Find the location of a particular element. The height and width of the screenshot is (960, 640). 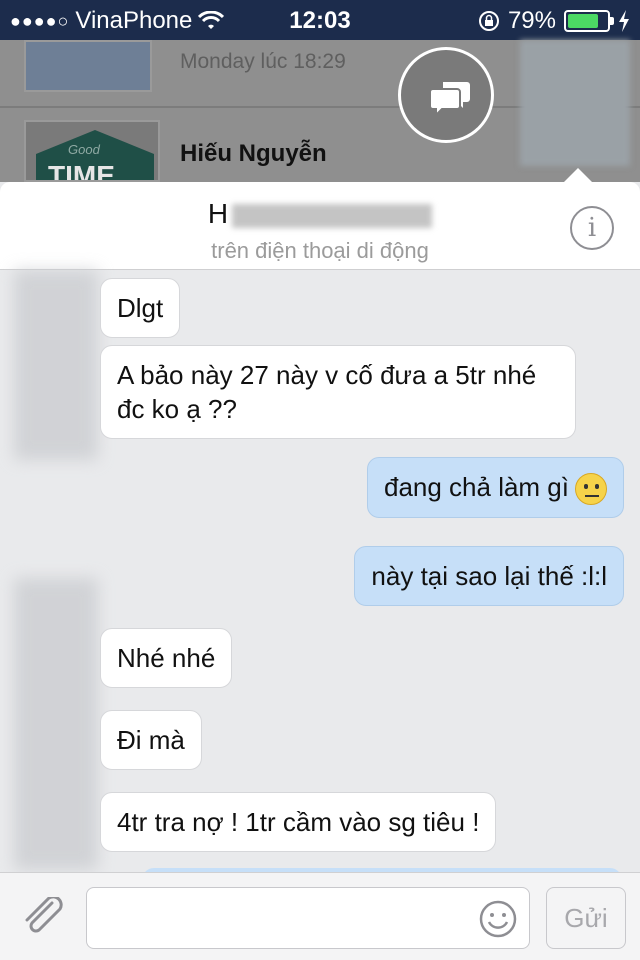

smiley-icon is located at coordinates (498, 919).